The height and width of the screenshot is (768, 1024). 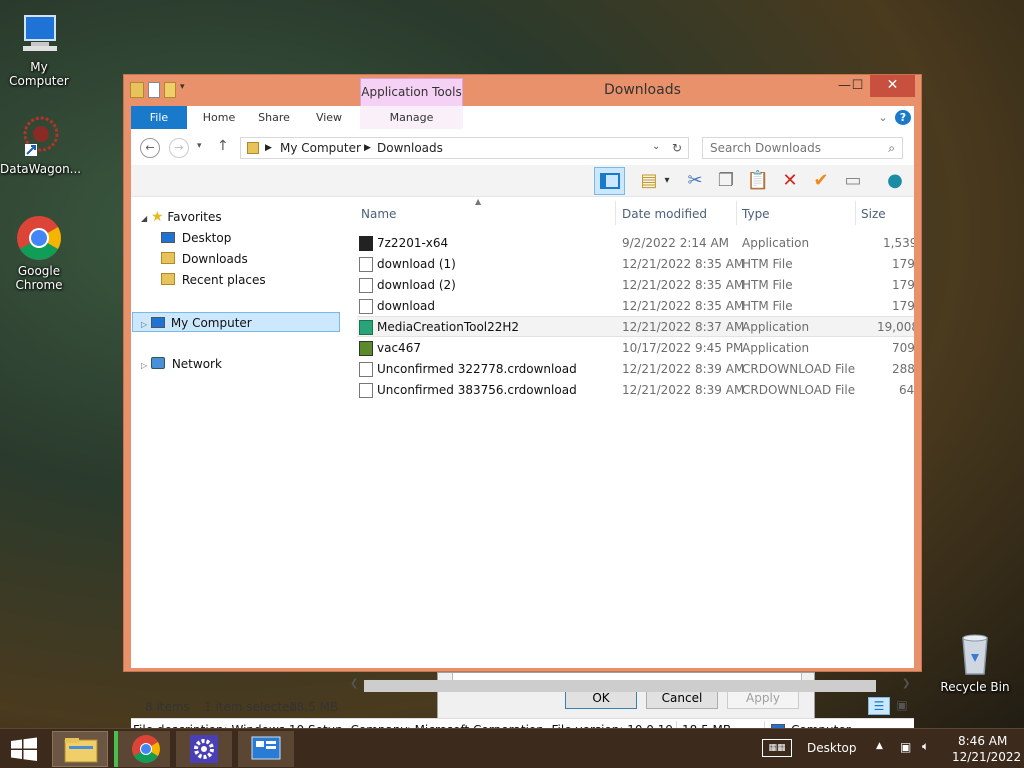 What do you see at coordinates (986, 757) in the screenshot?
I see `clock-date: 12/21/2022` at bounding box center [986, 757].